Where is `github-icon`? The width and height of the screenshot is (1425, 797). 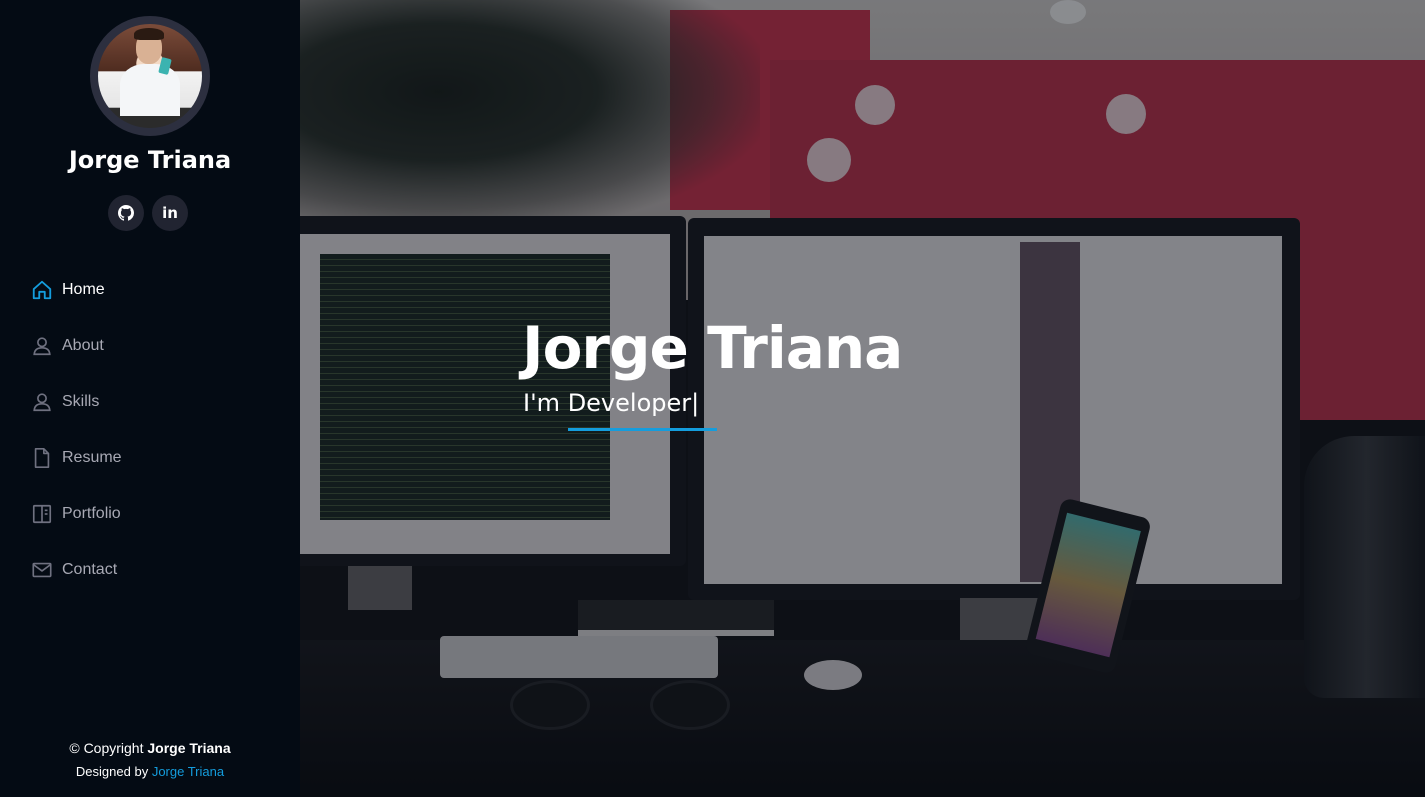 github-icon is located at coordinates (126, 213).